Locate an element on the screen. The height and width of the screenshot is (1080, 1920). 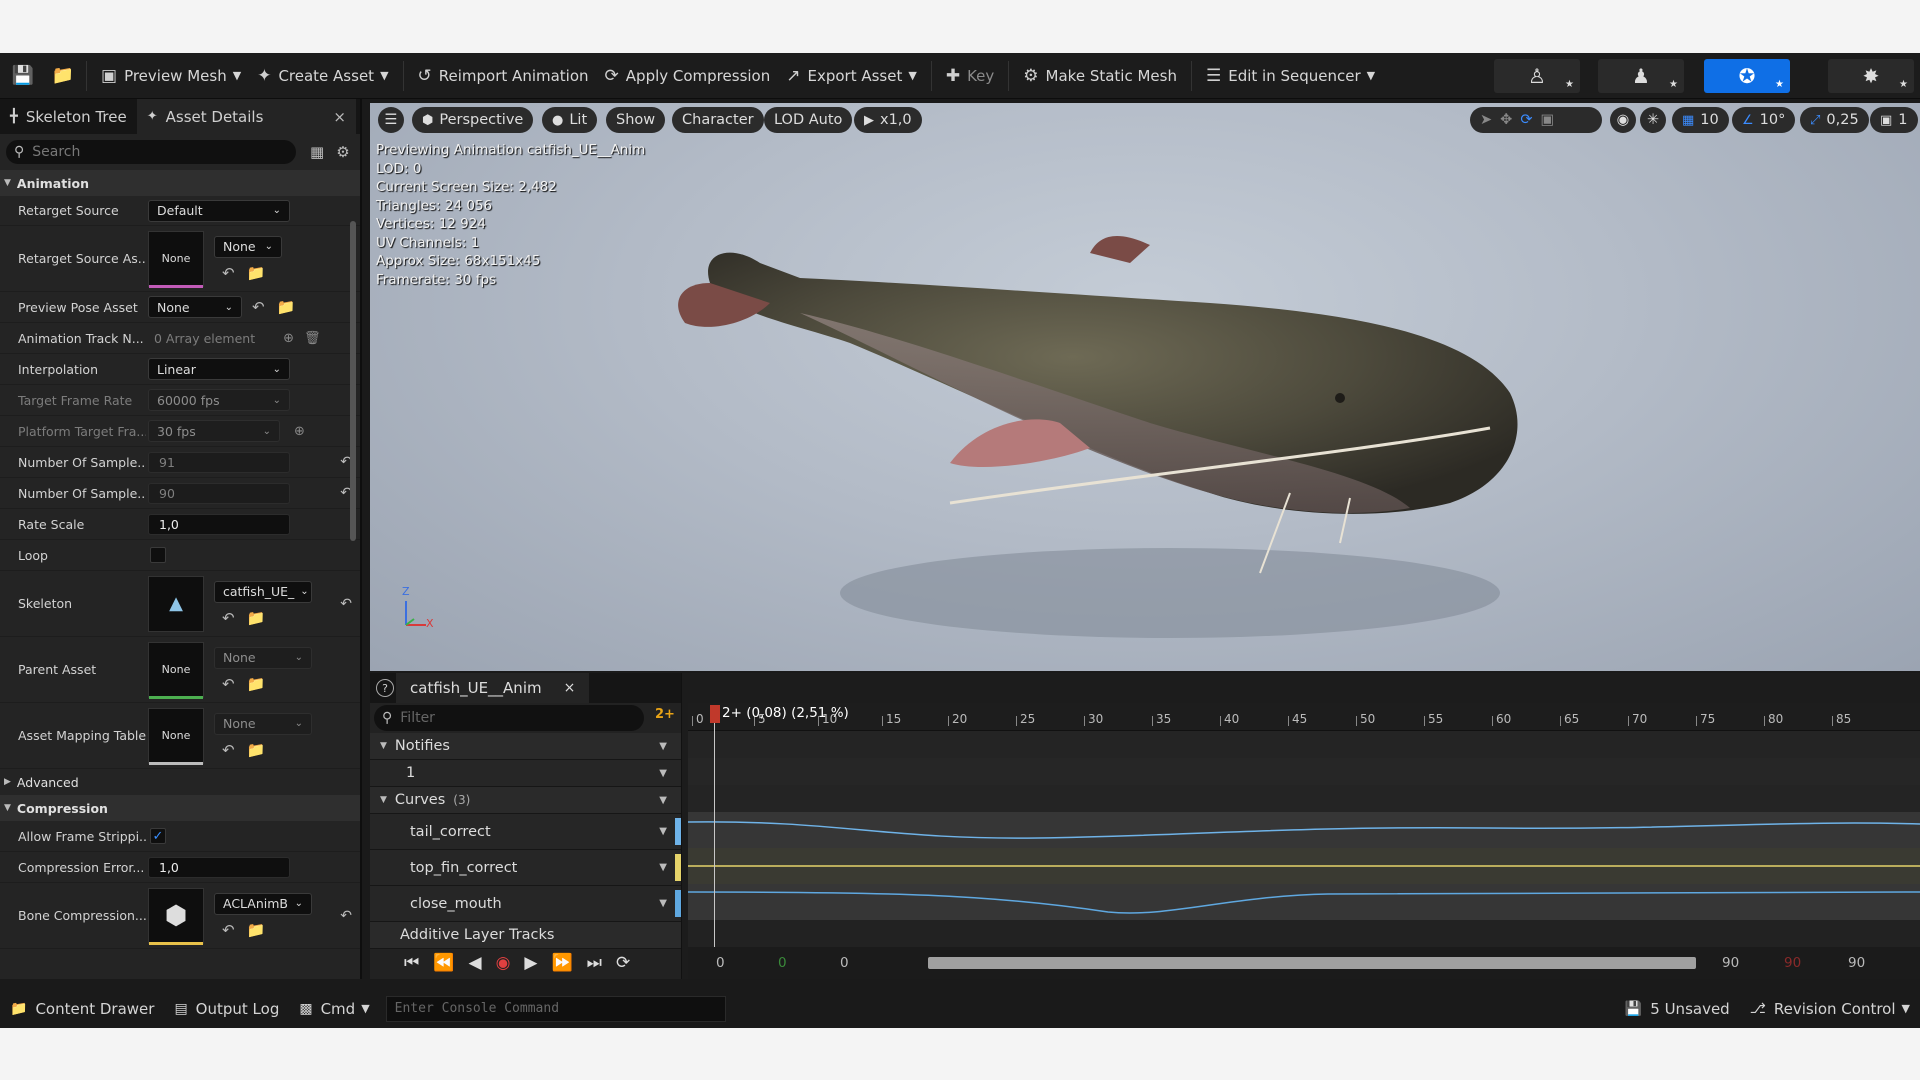
add-element-icon: ⊕ is located at coordinates (299, 431).